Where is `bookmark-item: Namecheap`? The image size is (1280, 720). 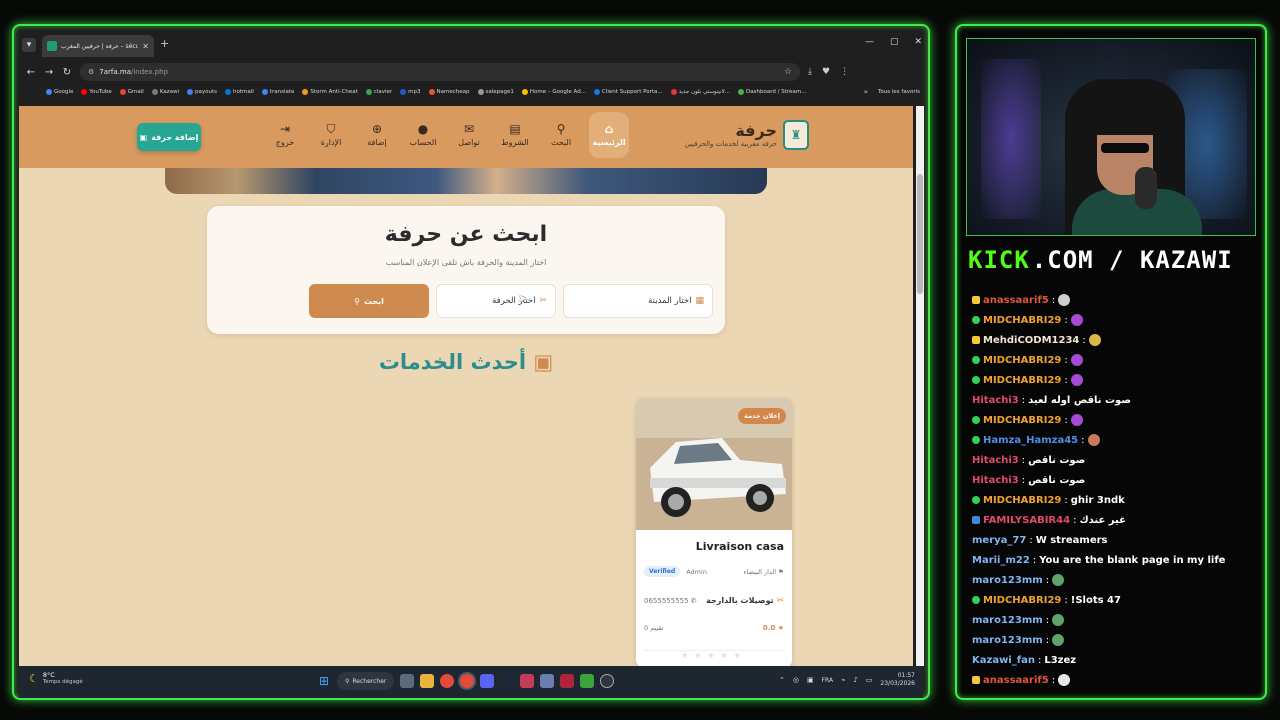
bookmark-item: Namecheap is located at coordinates (449, 92).